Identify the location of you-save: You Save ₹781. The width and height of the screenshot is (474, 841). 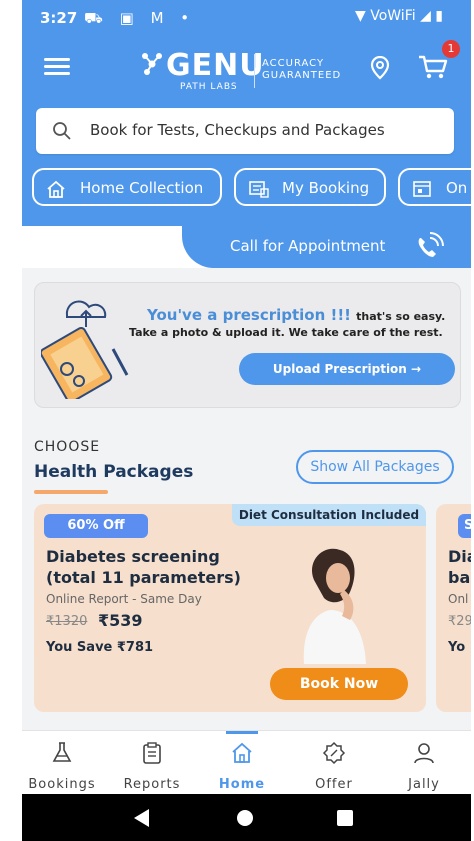
(100, 647).